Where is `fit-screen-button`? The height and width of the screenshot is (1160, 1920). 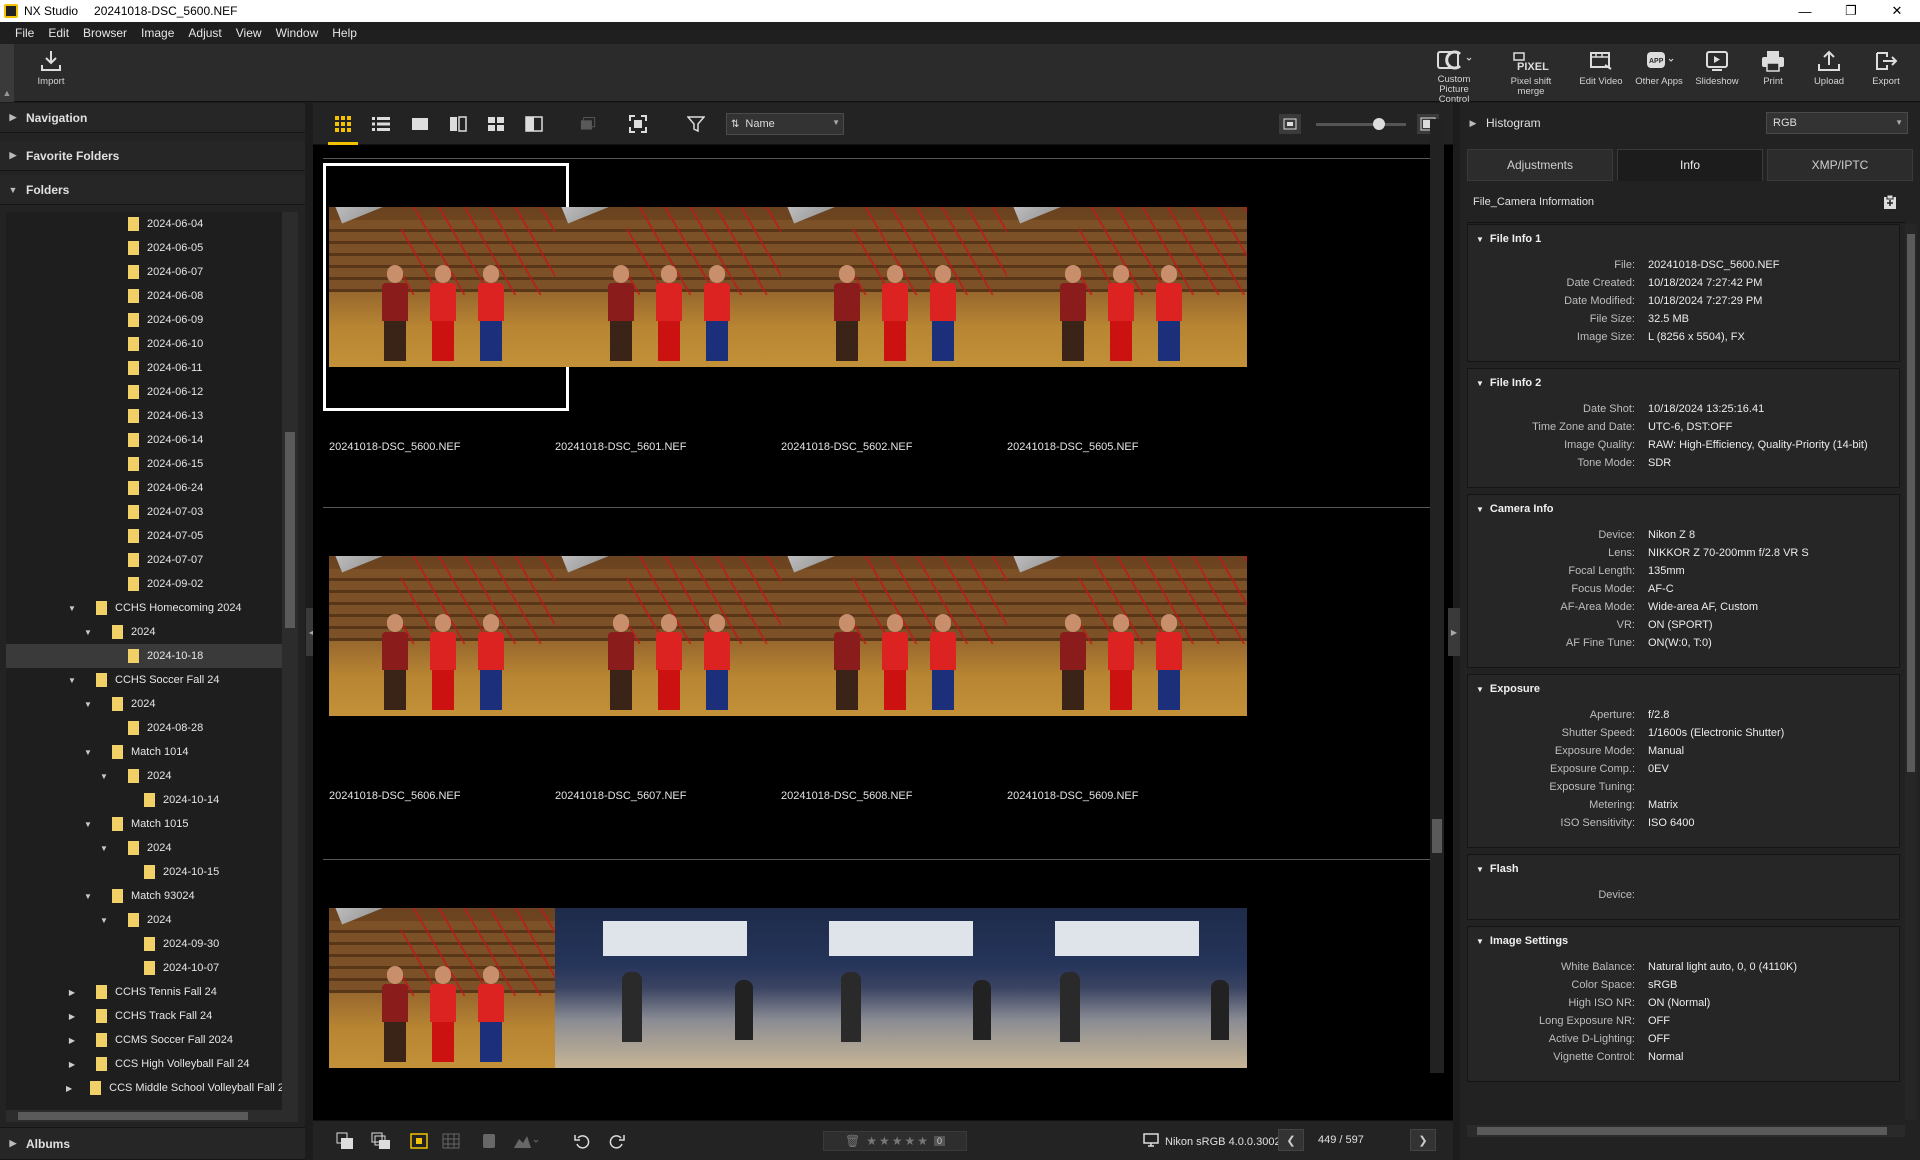
fit-screen-button is located at coordinates (638, 124).